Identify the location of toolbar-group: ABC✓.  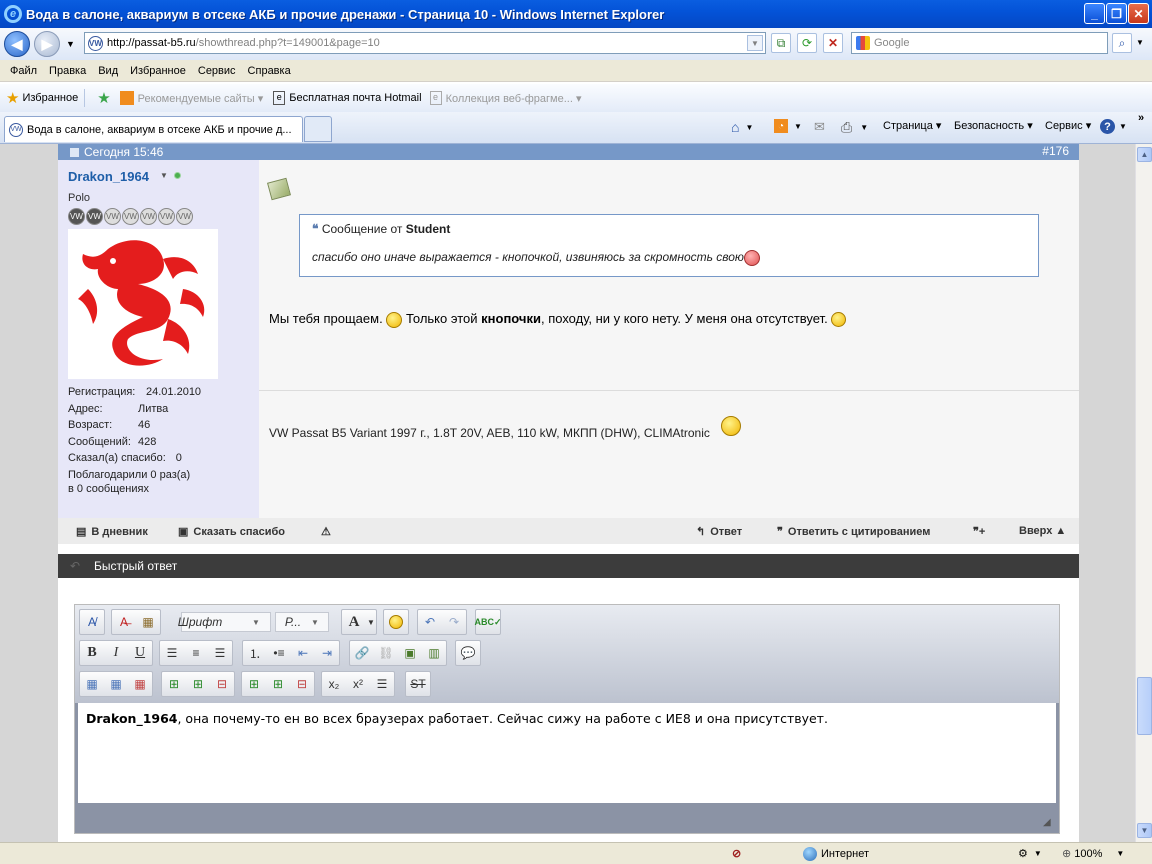
(488, 622).